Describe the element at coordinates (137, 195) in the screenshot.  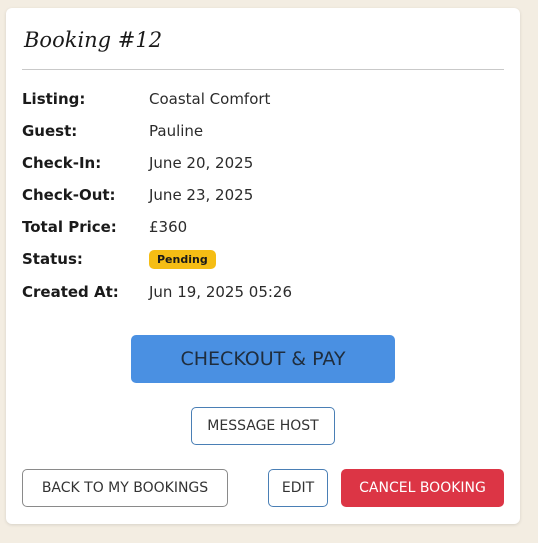
I see `check-out-row: Check-Out: June 23, 2025` at that location.